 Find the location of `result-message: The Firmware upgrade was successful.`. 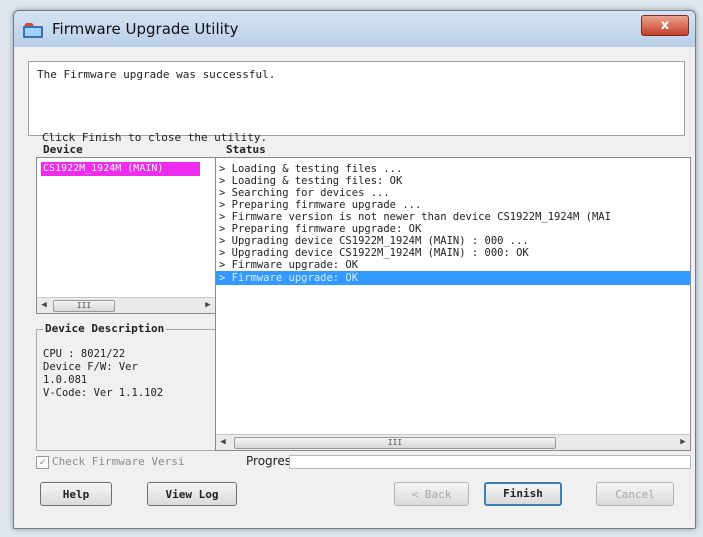

result-message: The Firmware upgrade was successful. is located at coordinates (156, 74).